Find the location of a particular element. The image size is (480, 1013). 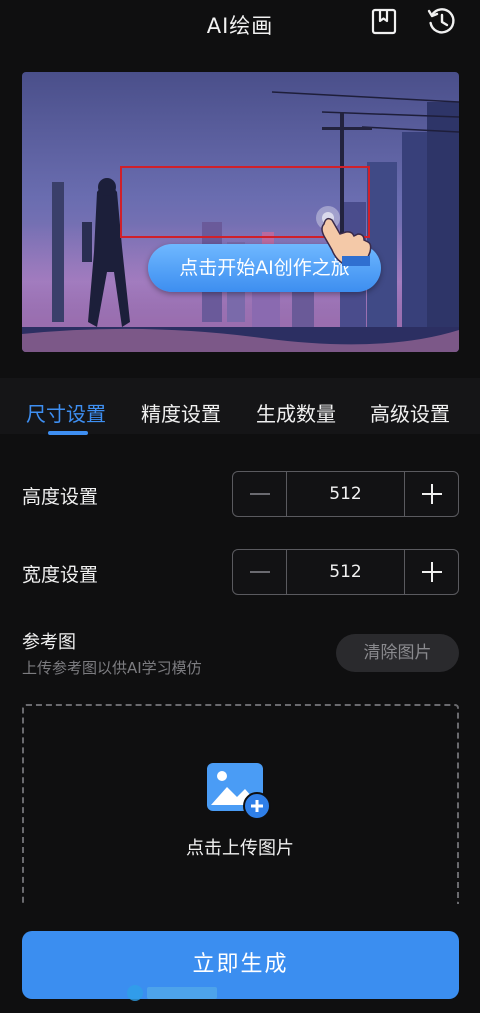

page-title: AI绘画 is located at coordinates (240, 26).